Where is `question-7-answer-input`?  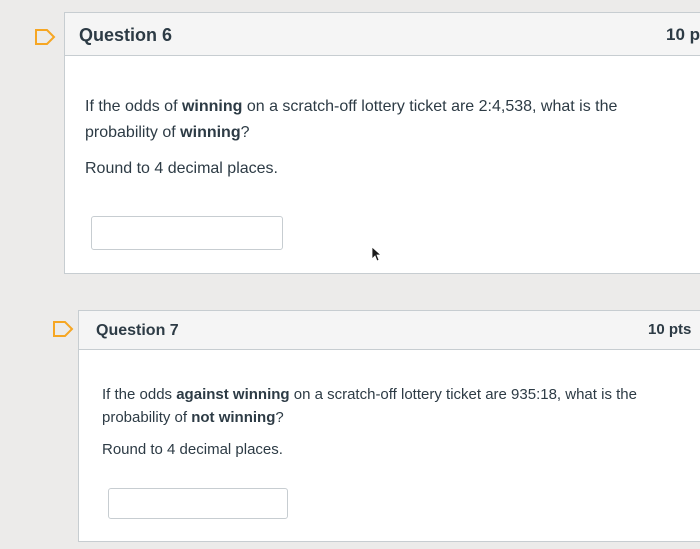
question-7-answer-input is located at coordinates (198, 503).